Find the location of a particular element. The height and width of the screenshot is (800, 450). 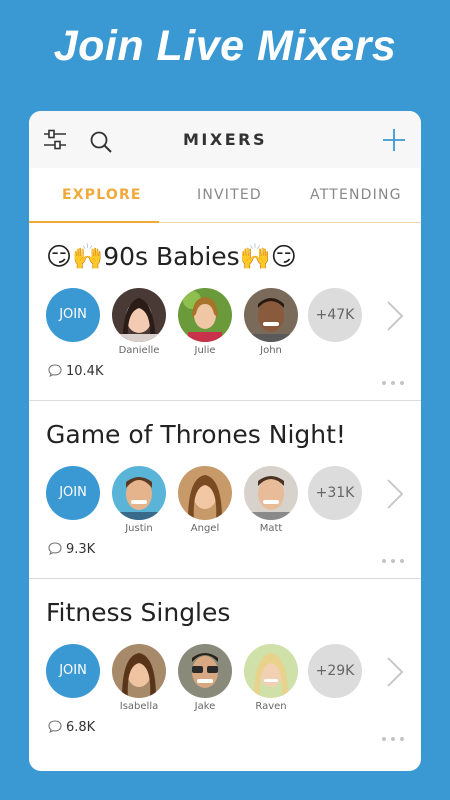

member: Raven is located at coordinates (271, 678).